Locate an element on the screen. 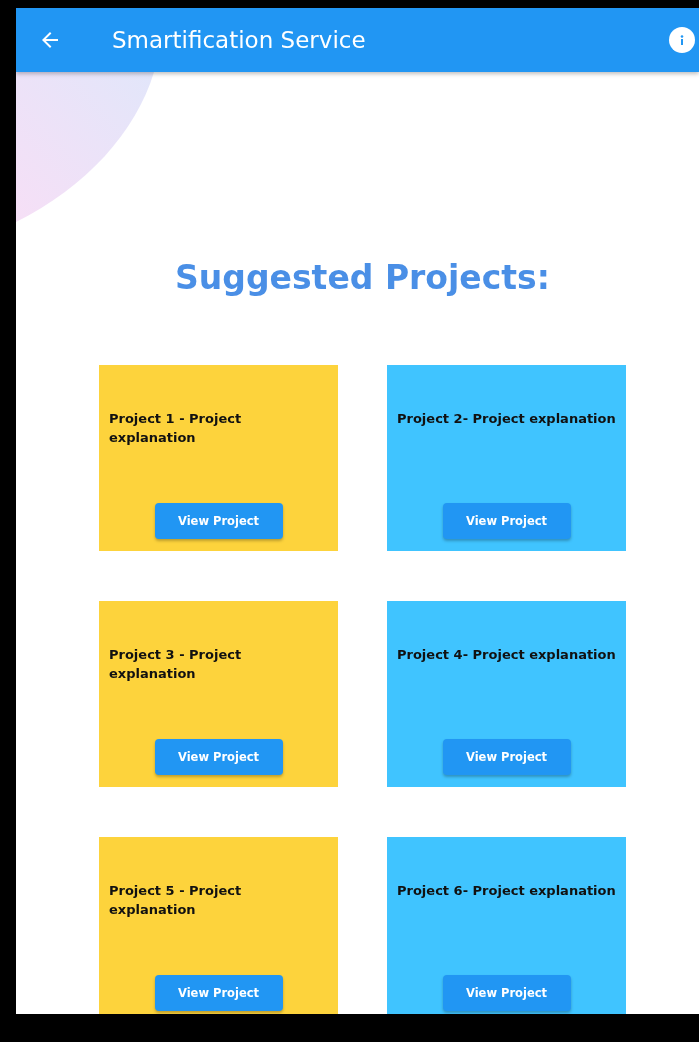 This screenshot has height=1042, width=699. project-description: Project 6- Project explanation is located at coordinates (506, 891).